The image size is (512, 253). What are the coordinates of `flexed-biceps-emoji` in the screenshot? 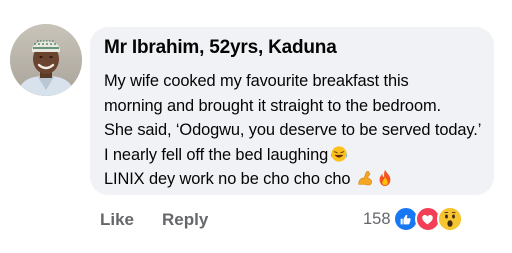 It's located at (365, 178).